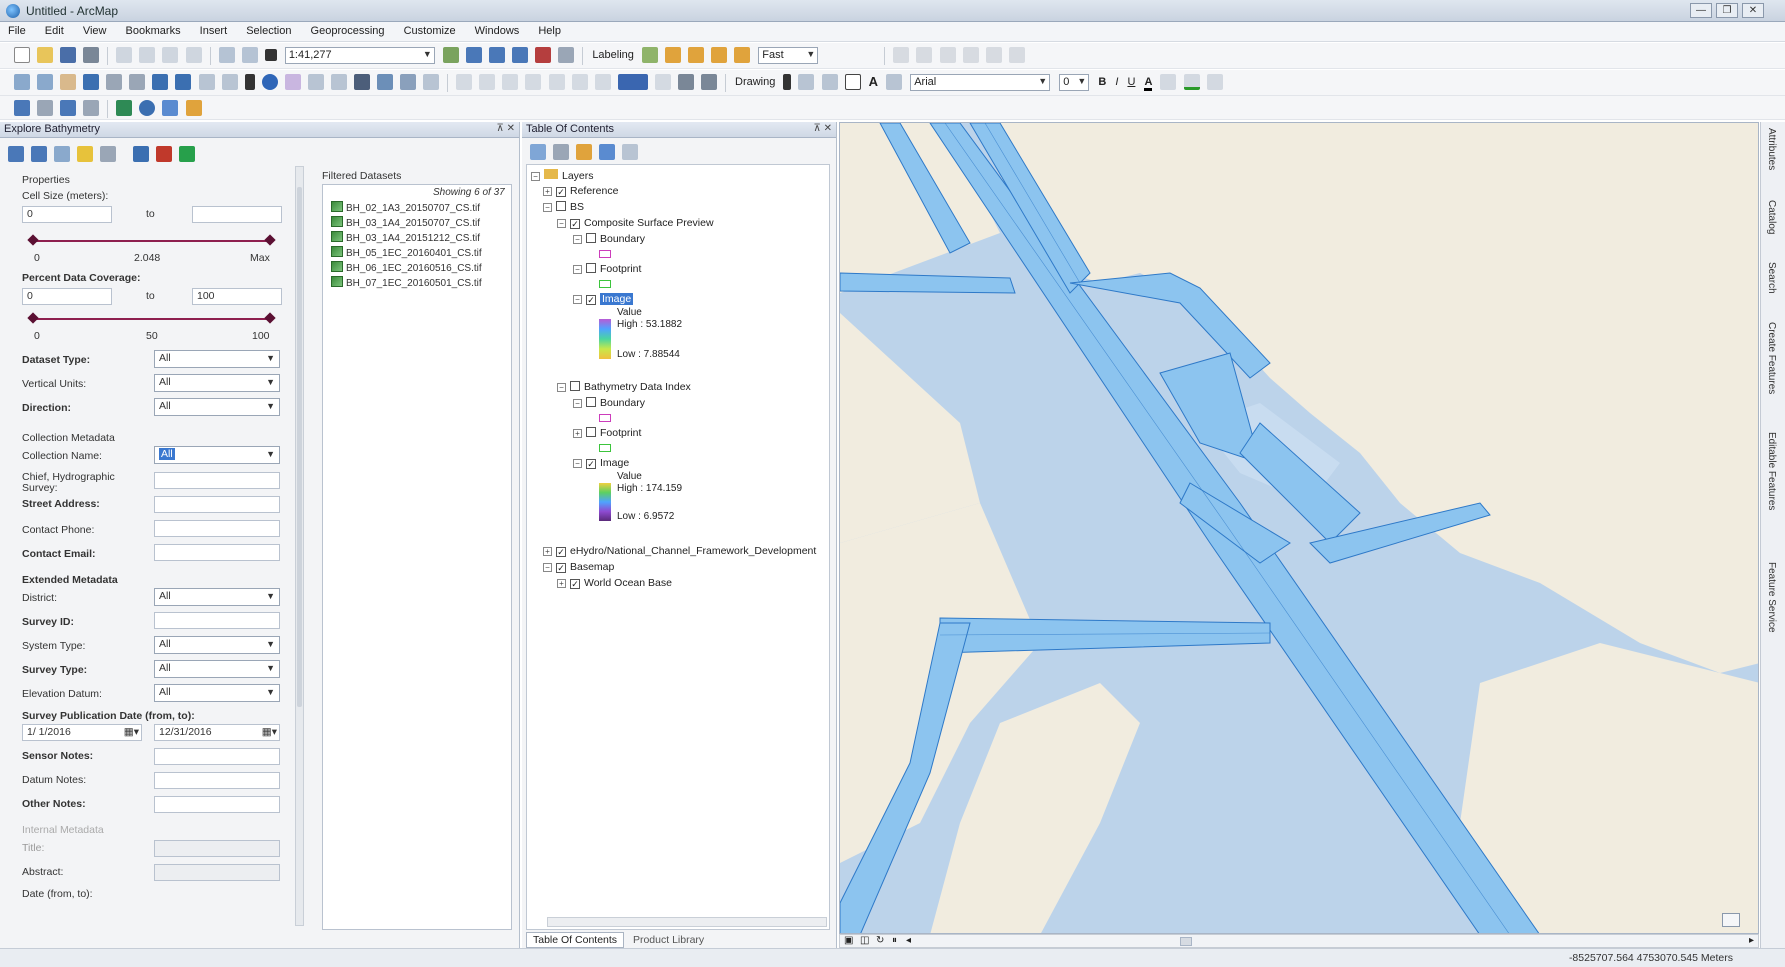 The width and height of the screenshot is (1785, 967). What do you see at coordinates (405, 222) in the screenshot?
I see `dataset-item: BH_03_1A4_20150707_CS.tif` at bounding box center [405, 222].